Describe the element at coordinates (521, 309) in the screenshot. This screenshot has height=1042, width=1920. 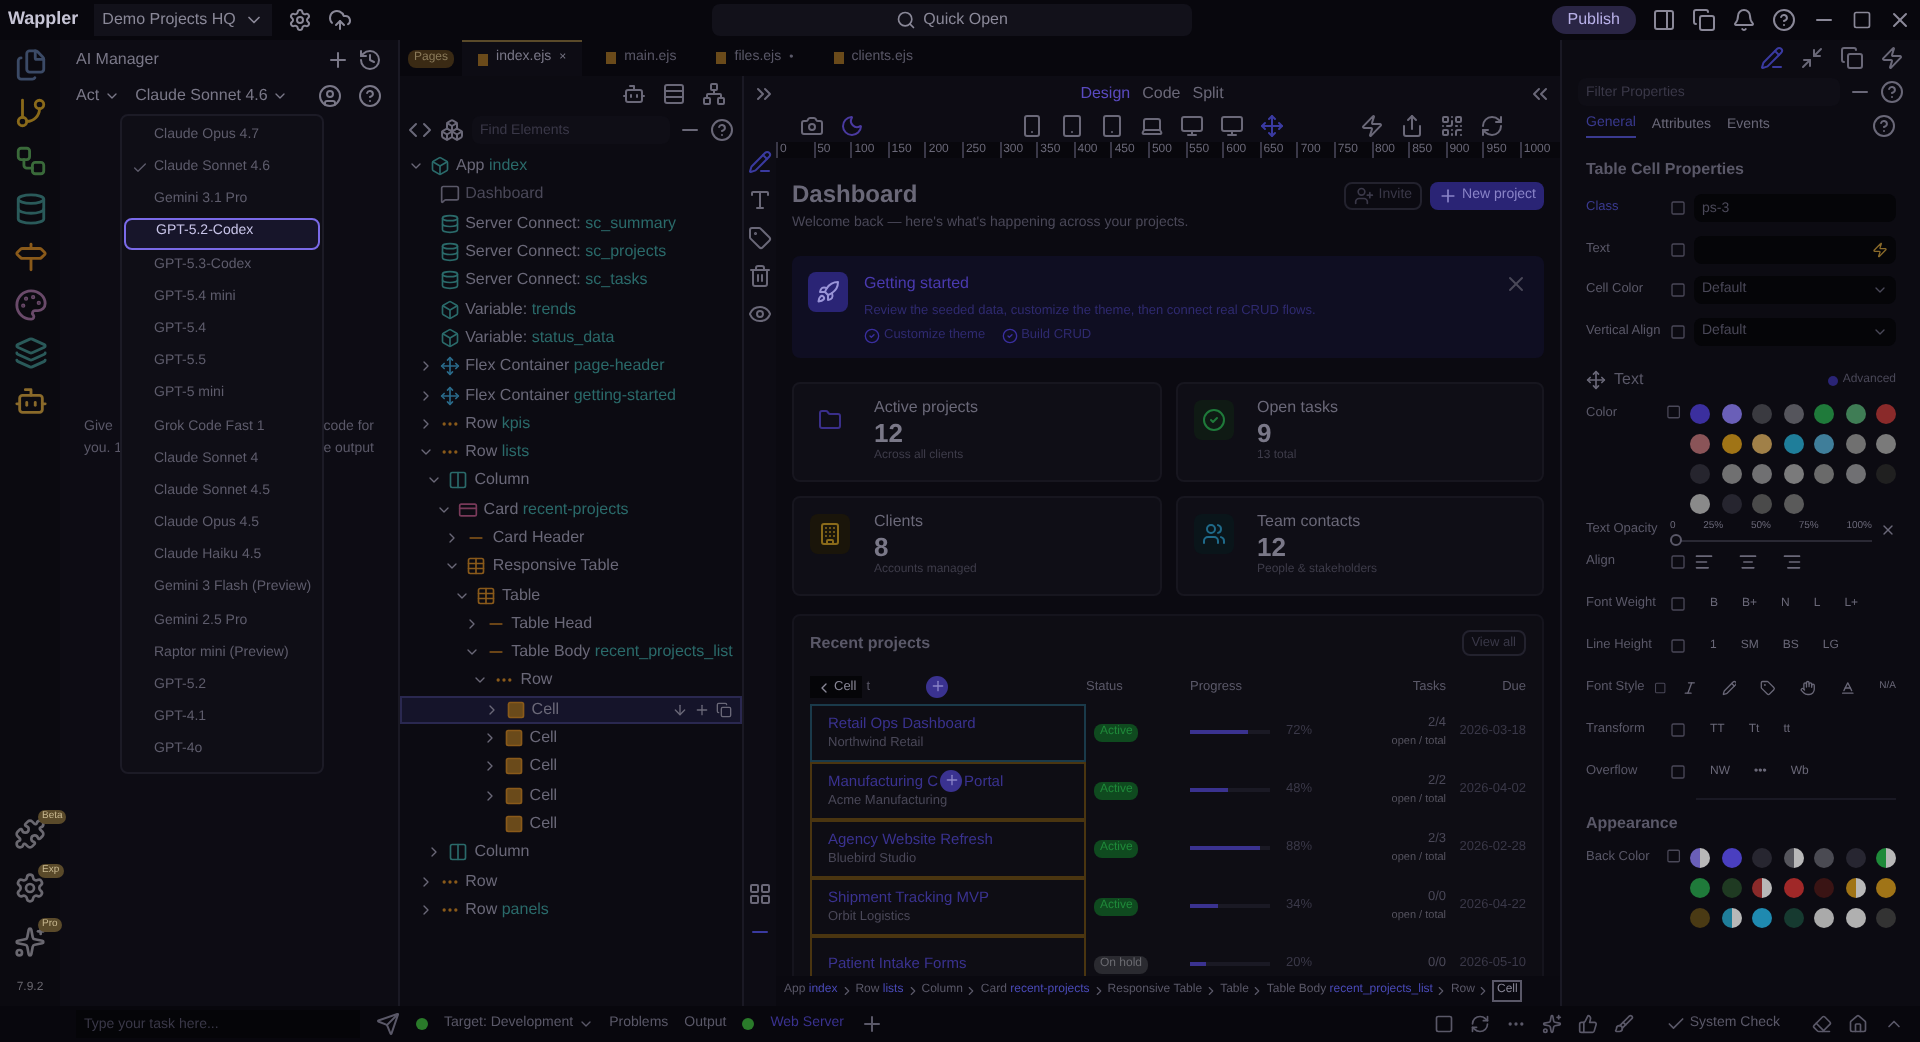
I see `tree-label: Variable: trends` at that location.